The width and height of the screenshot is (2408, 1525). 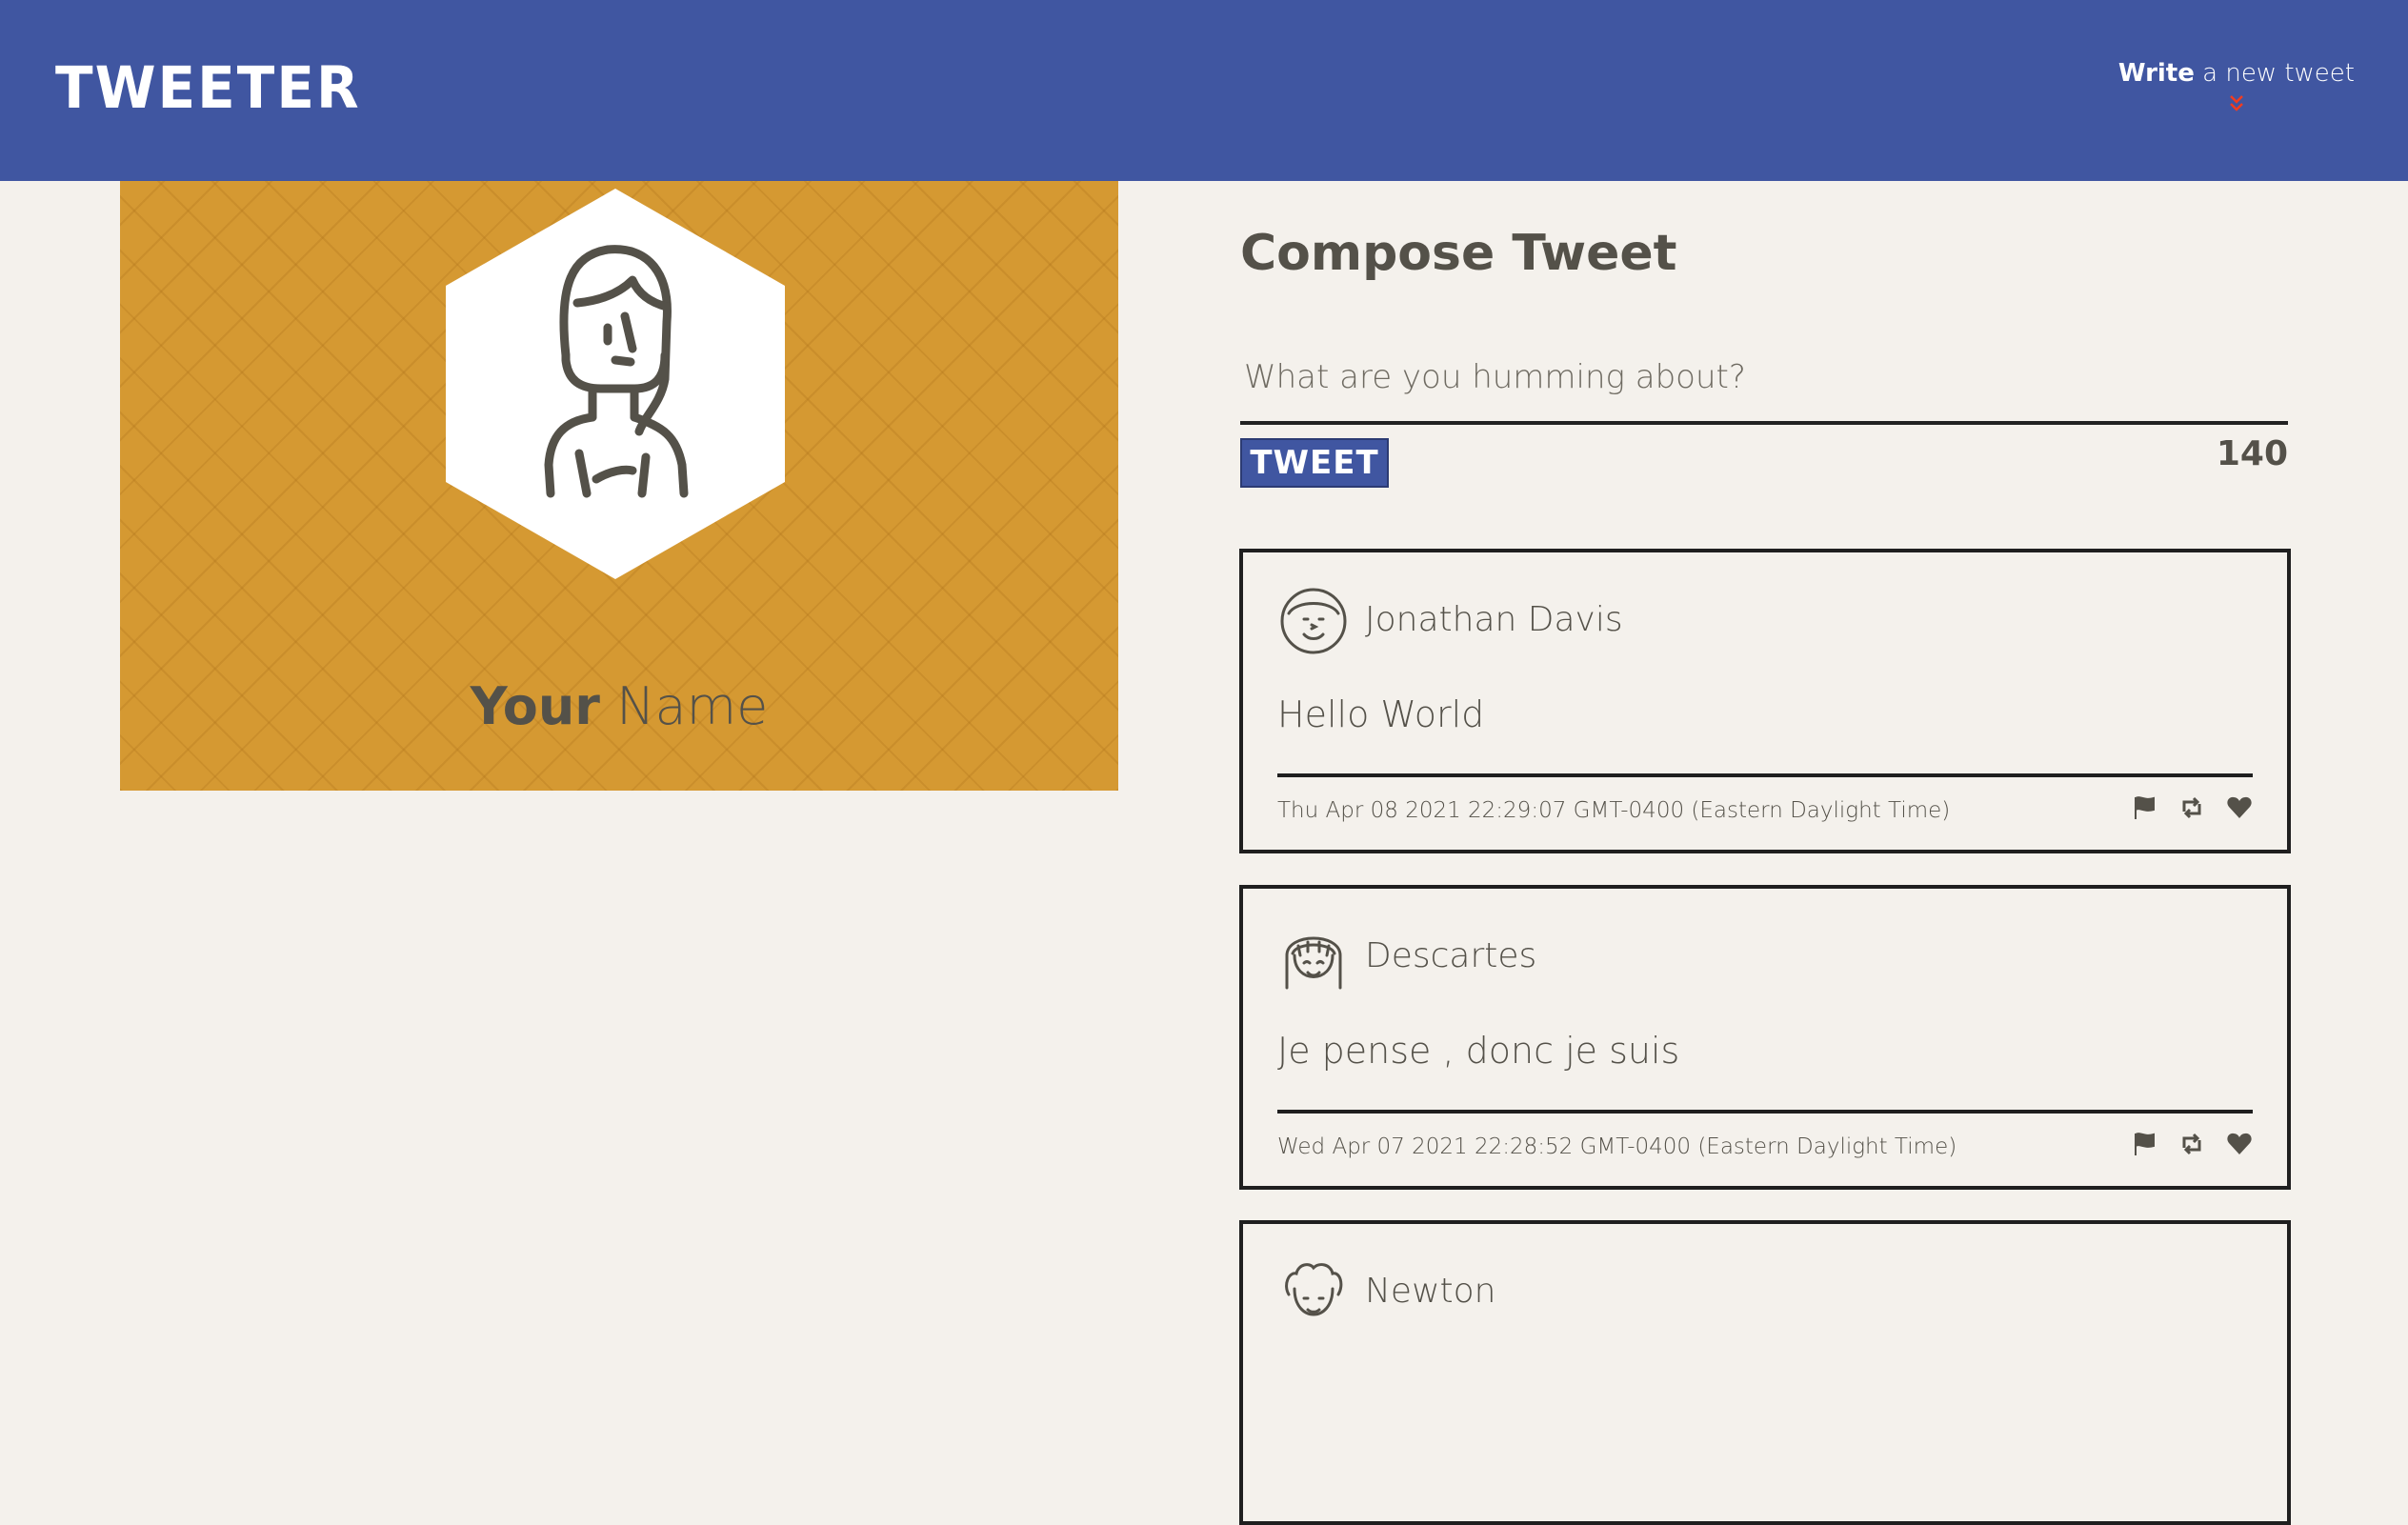 I want to click on tweet-content: Hello World, so click(x=1381, y=714).